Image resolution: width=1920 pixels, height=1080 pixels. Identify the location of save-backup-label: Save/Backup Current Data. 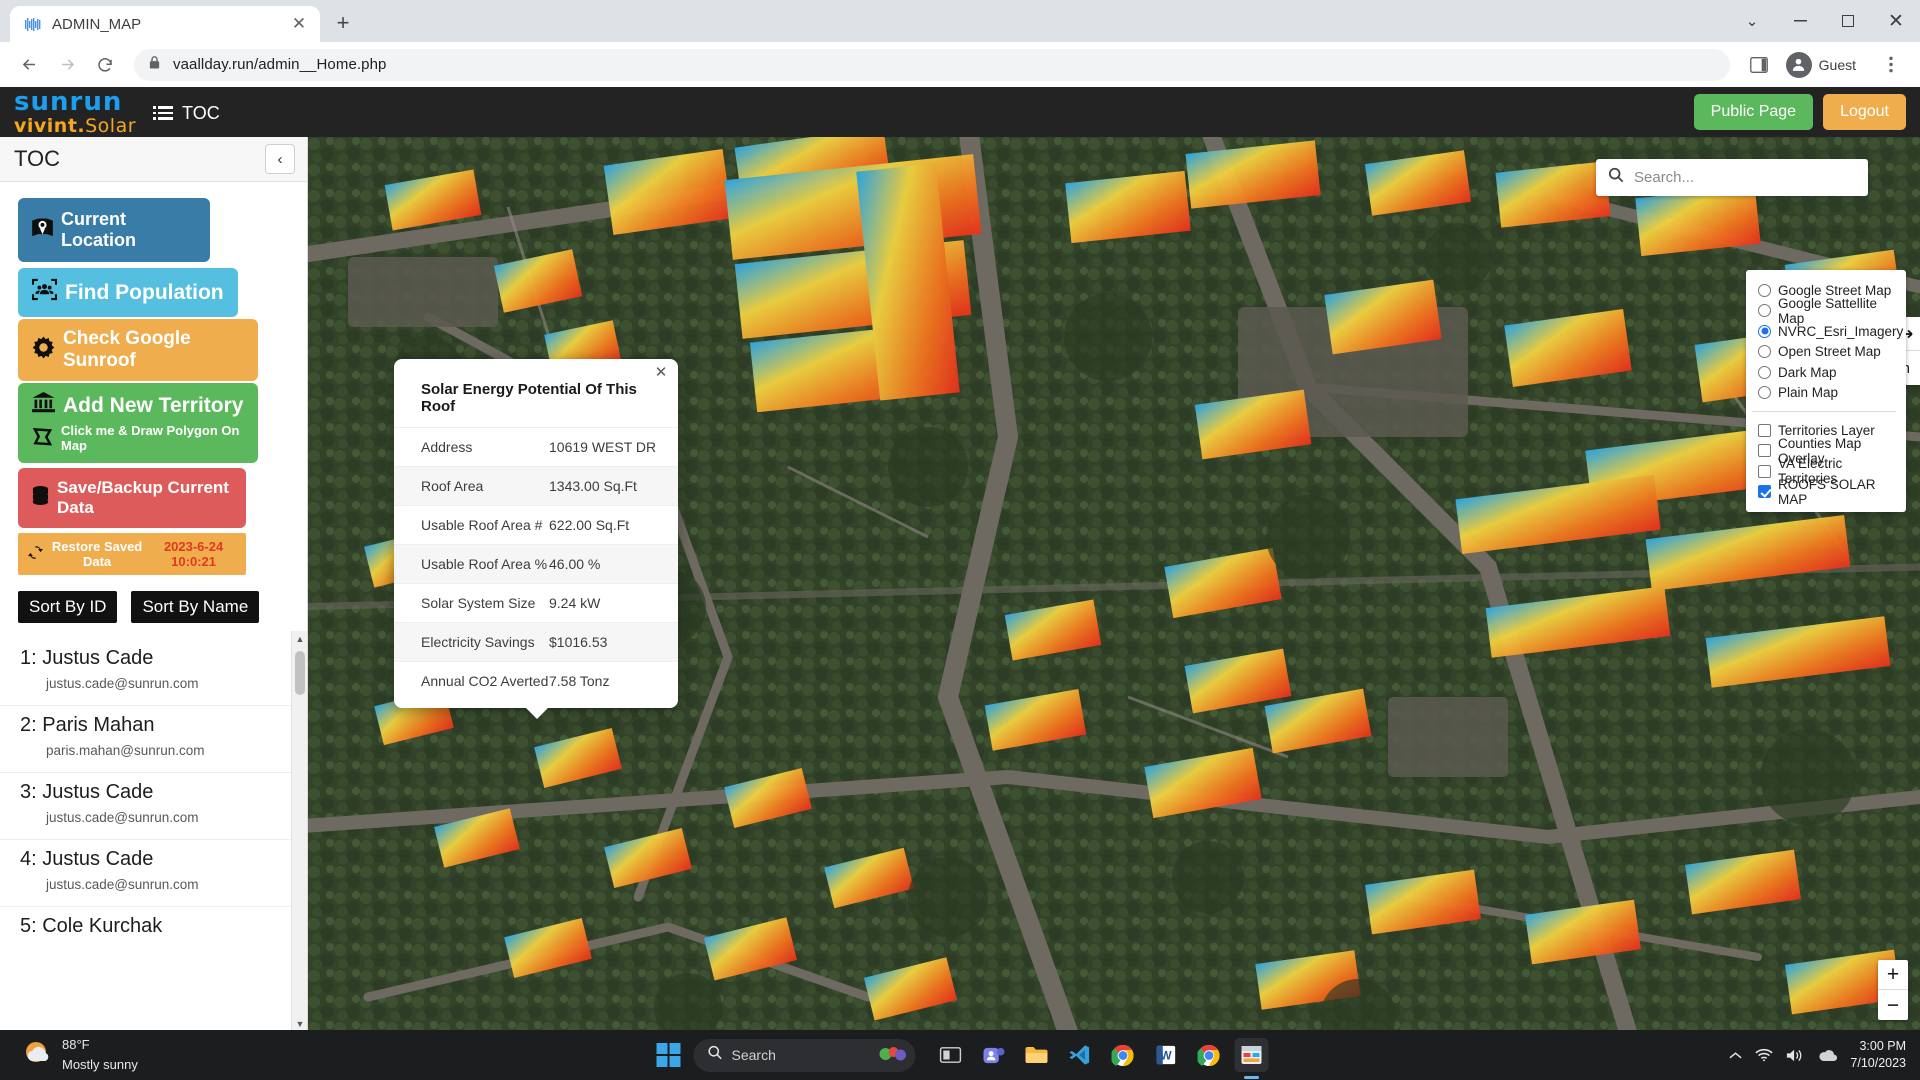
(143, 497).